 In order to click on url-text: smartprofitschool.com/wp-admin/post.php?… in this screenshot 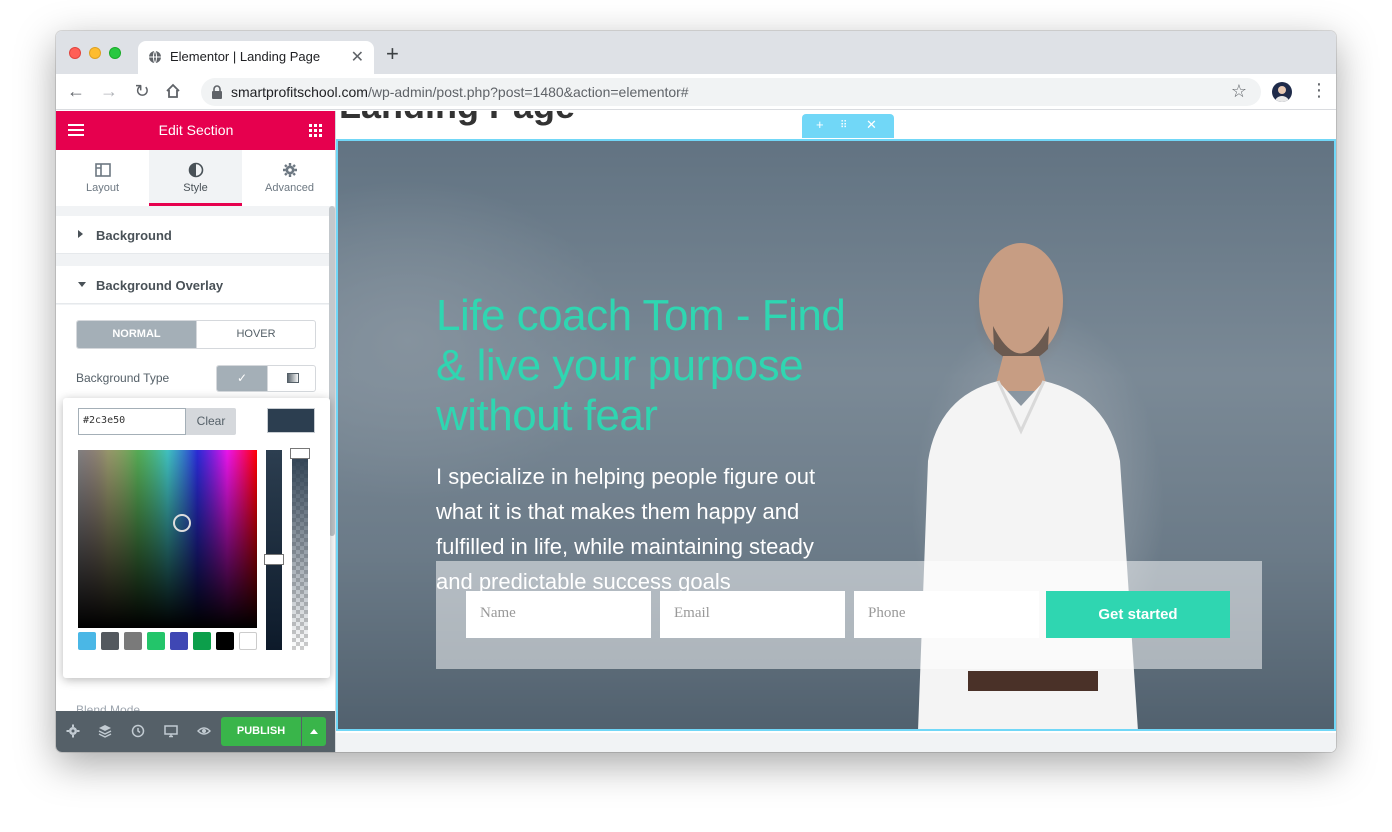, I will do `click(460, 92)`.